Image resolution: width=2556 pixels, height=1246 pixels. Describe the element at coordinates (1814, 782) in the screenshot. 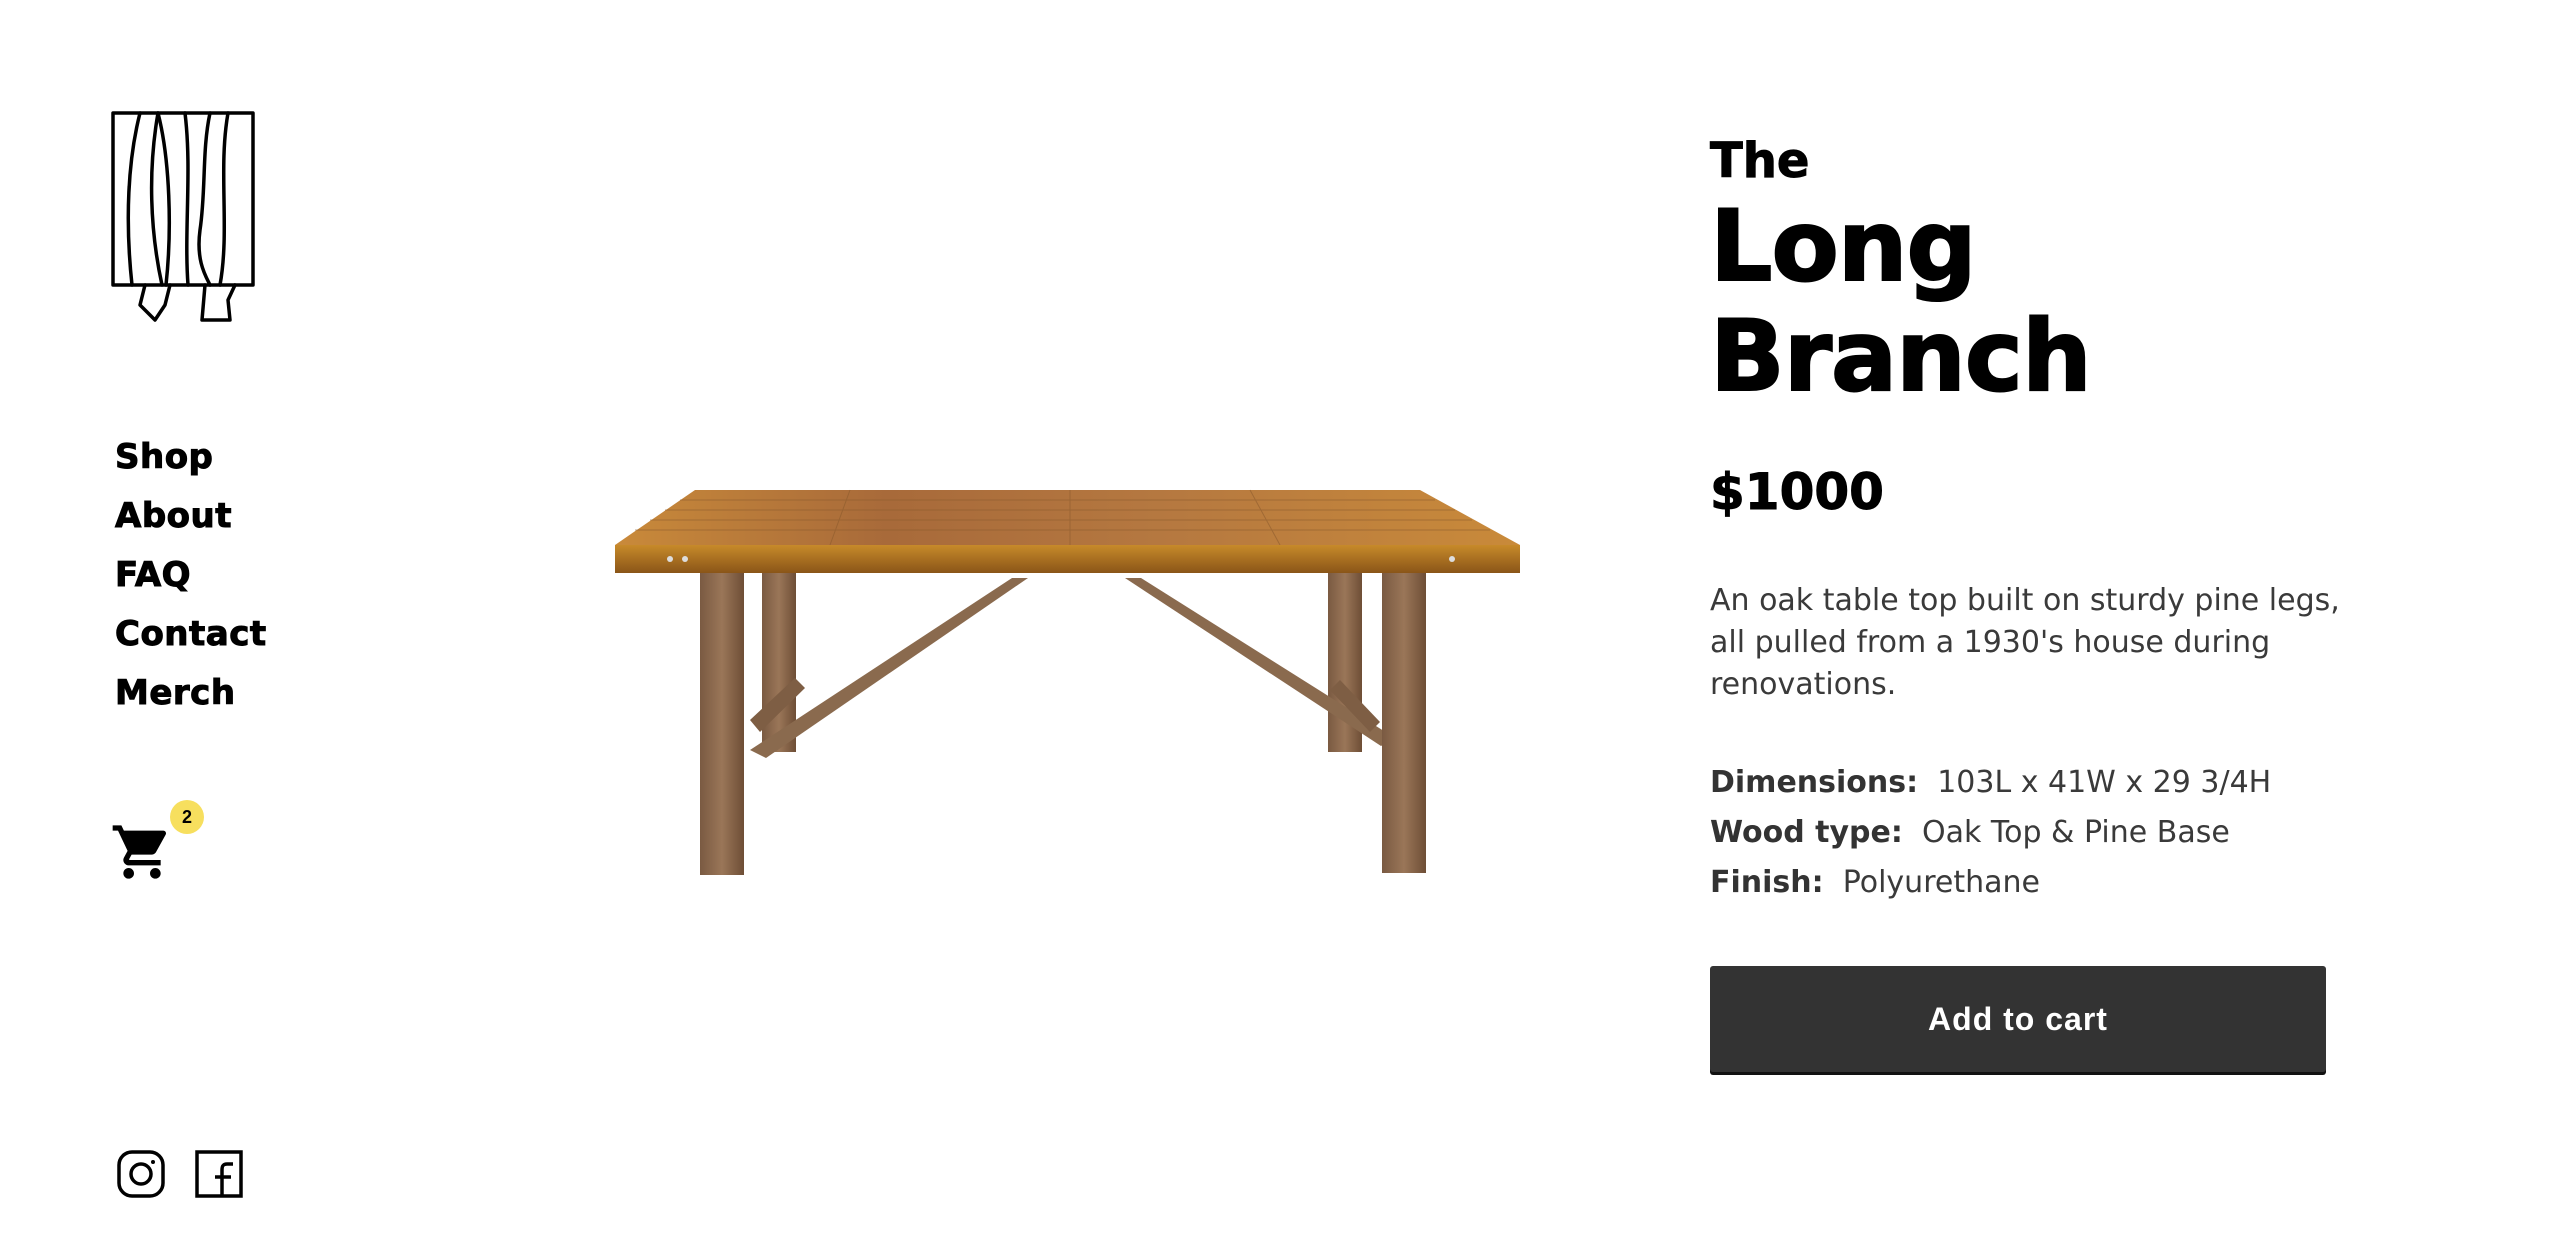

I see `spec-label: Dimensions:` at that location.